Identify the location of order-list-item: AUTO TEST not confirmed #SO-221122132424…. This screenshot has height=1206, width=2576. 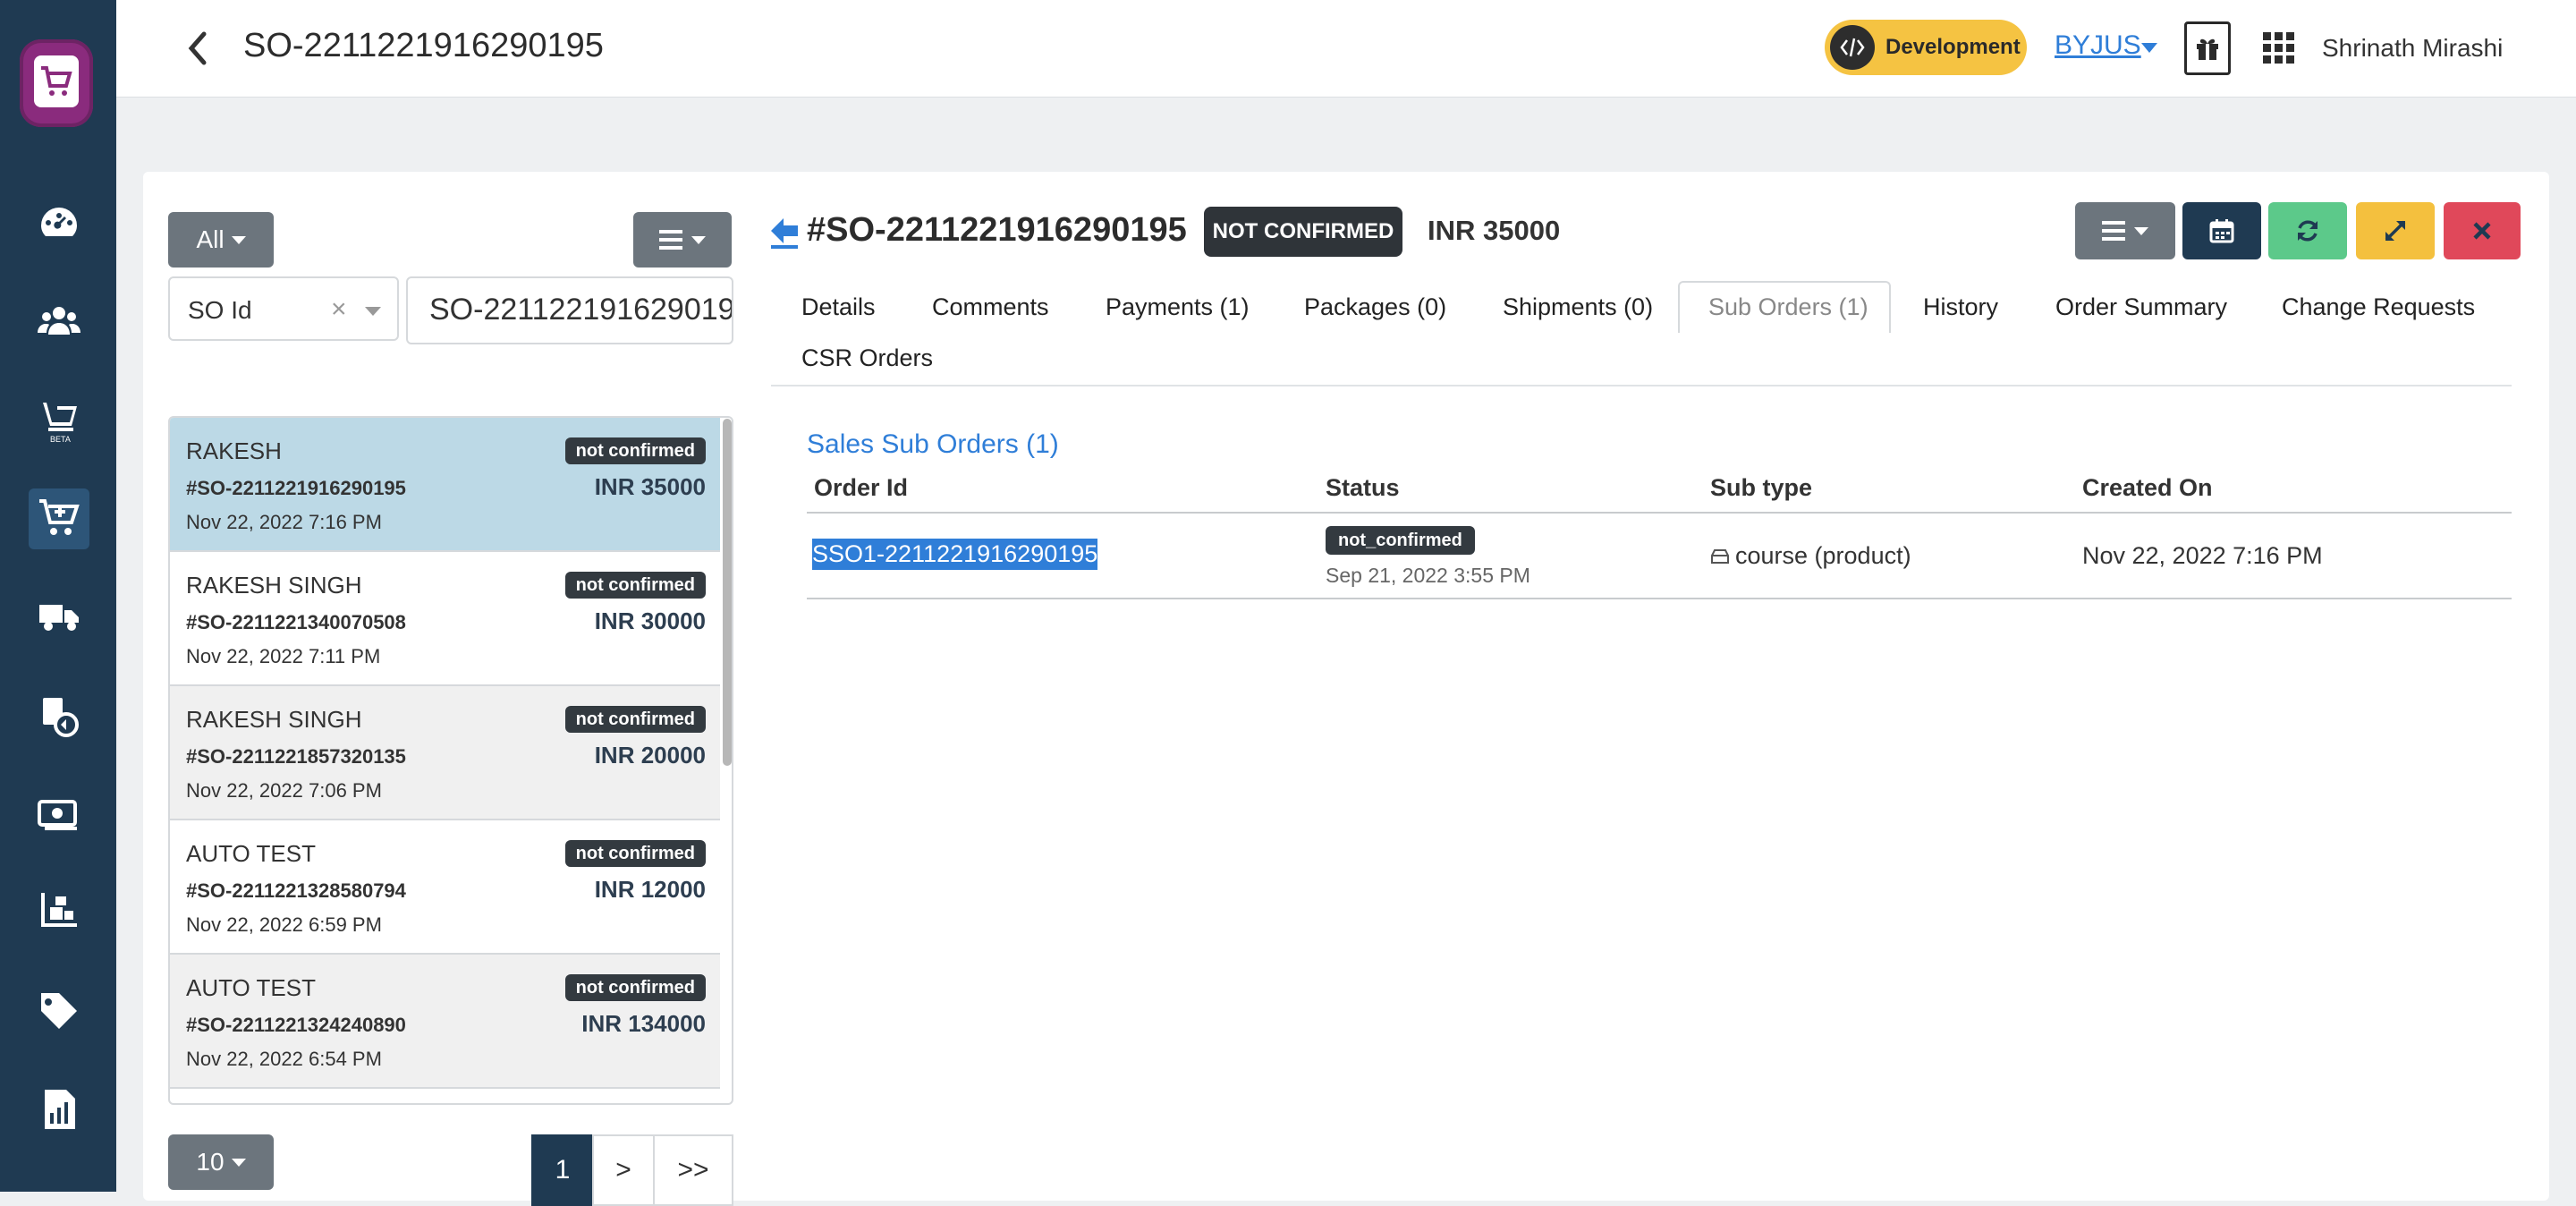
(445, 1022).